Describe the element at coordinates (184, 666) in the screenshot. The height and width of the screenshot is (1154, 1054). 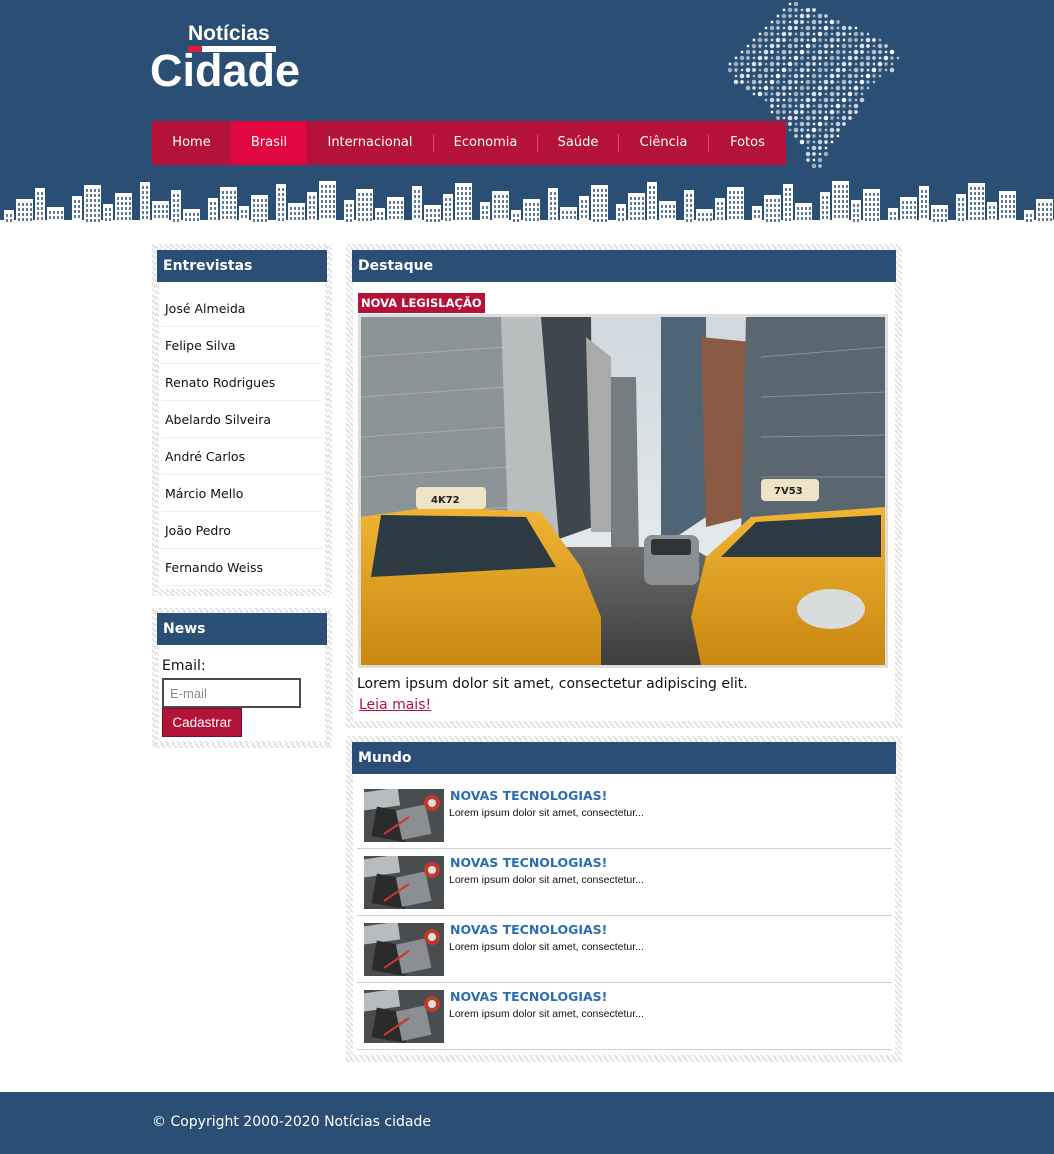
I see `email-label: Email:` at that location.